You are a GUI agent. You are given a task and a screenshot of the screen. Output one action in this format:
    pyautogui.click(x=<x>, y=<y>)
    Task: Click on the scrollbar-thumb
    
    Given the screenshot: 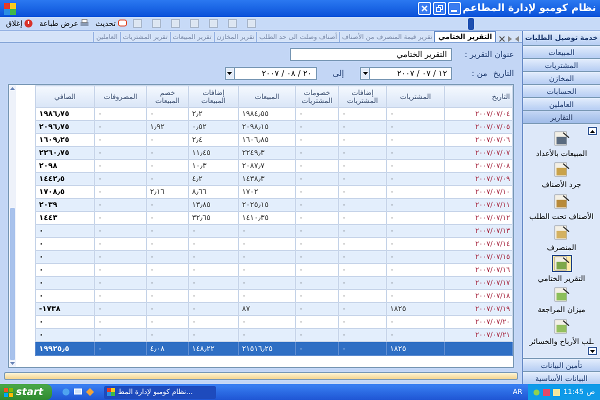 What is the action you would take?
    pyautogui.click(x=12, y=284)
    